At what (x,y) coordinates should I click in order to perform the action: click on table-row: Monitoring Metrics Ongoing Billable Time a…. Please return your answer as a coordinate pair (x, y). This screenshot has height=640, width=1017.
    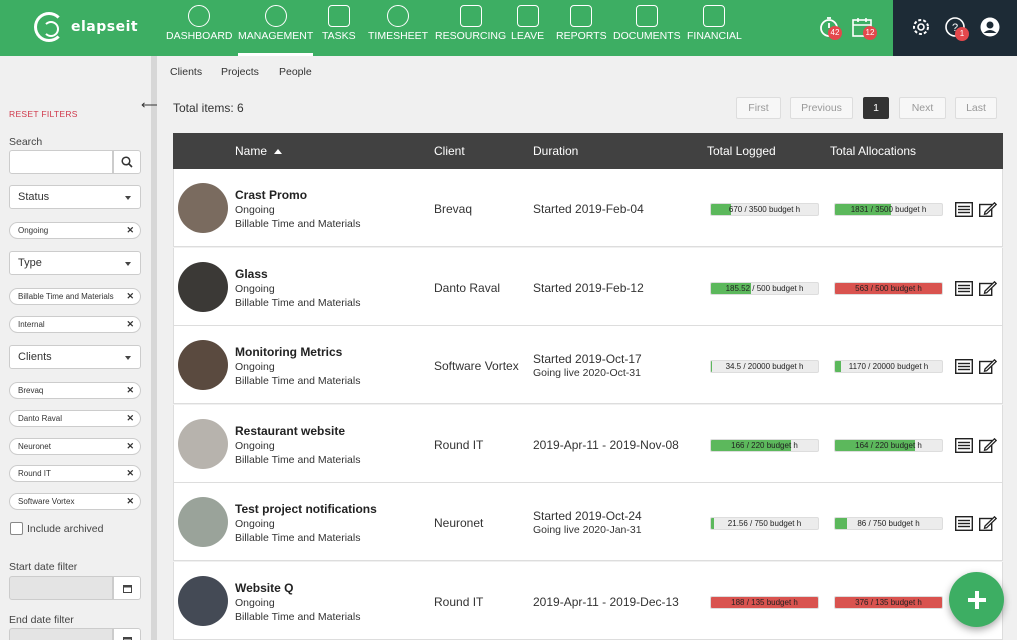
    Looking at the image, I should click on (588, 365).